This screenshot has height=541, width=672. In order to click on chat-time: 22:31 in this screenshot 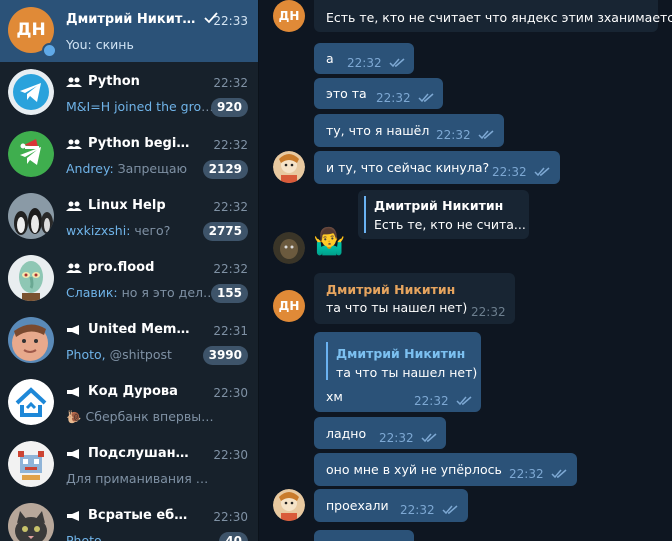, I will do `click(230, 331)`.